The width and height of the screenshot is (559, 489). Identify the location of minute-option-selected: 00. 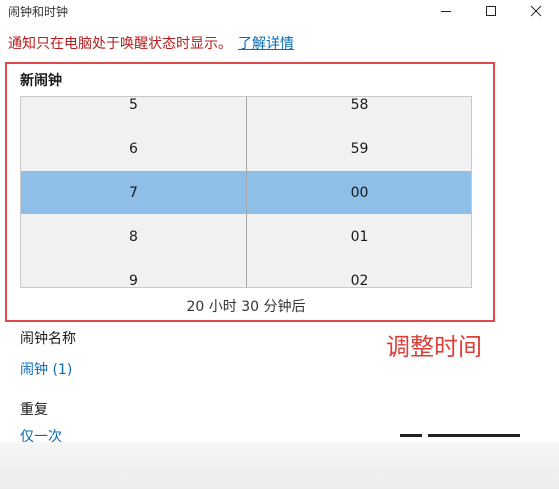
(359, 193).